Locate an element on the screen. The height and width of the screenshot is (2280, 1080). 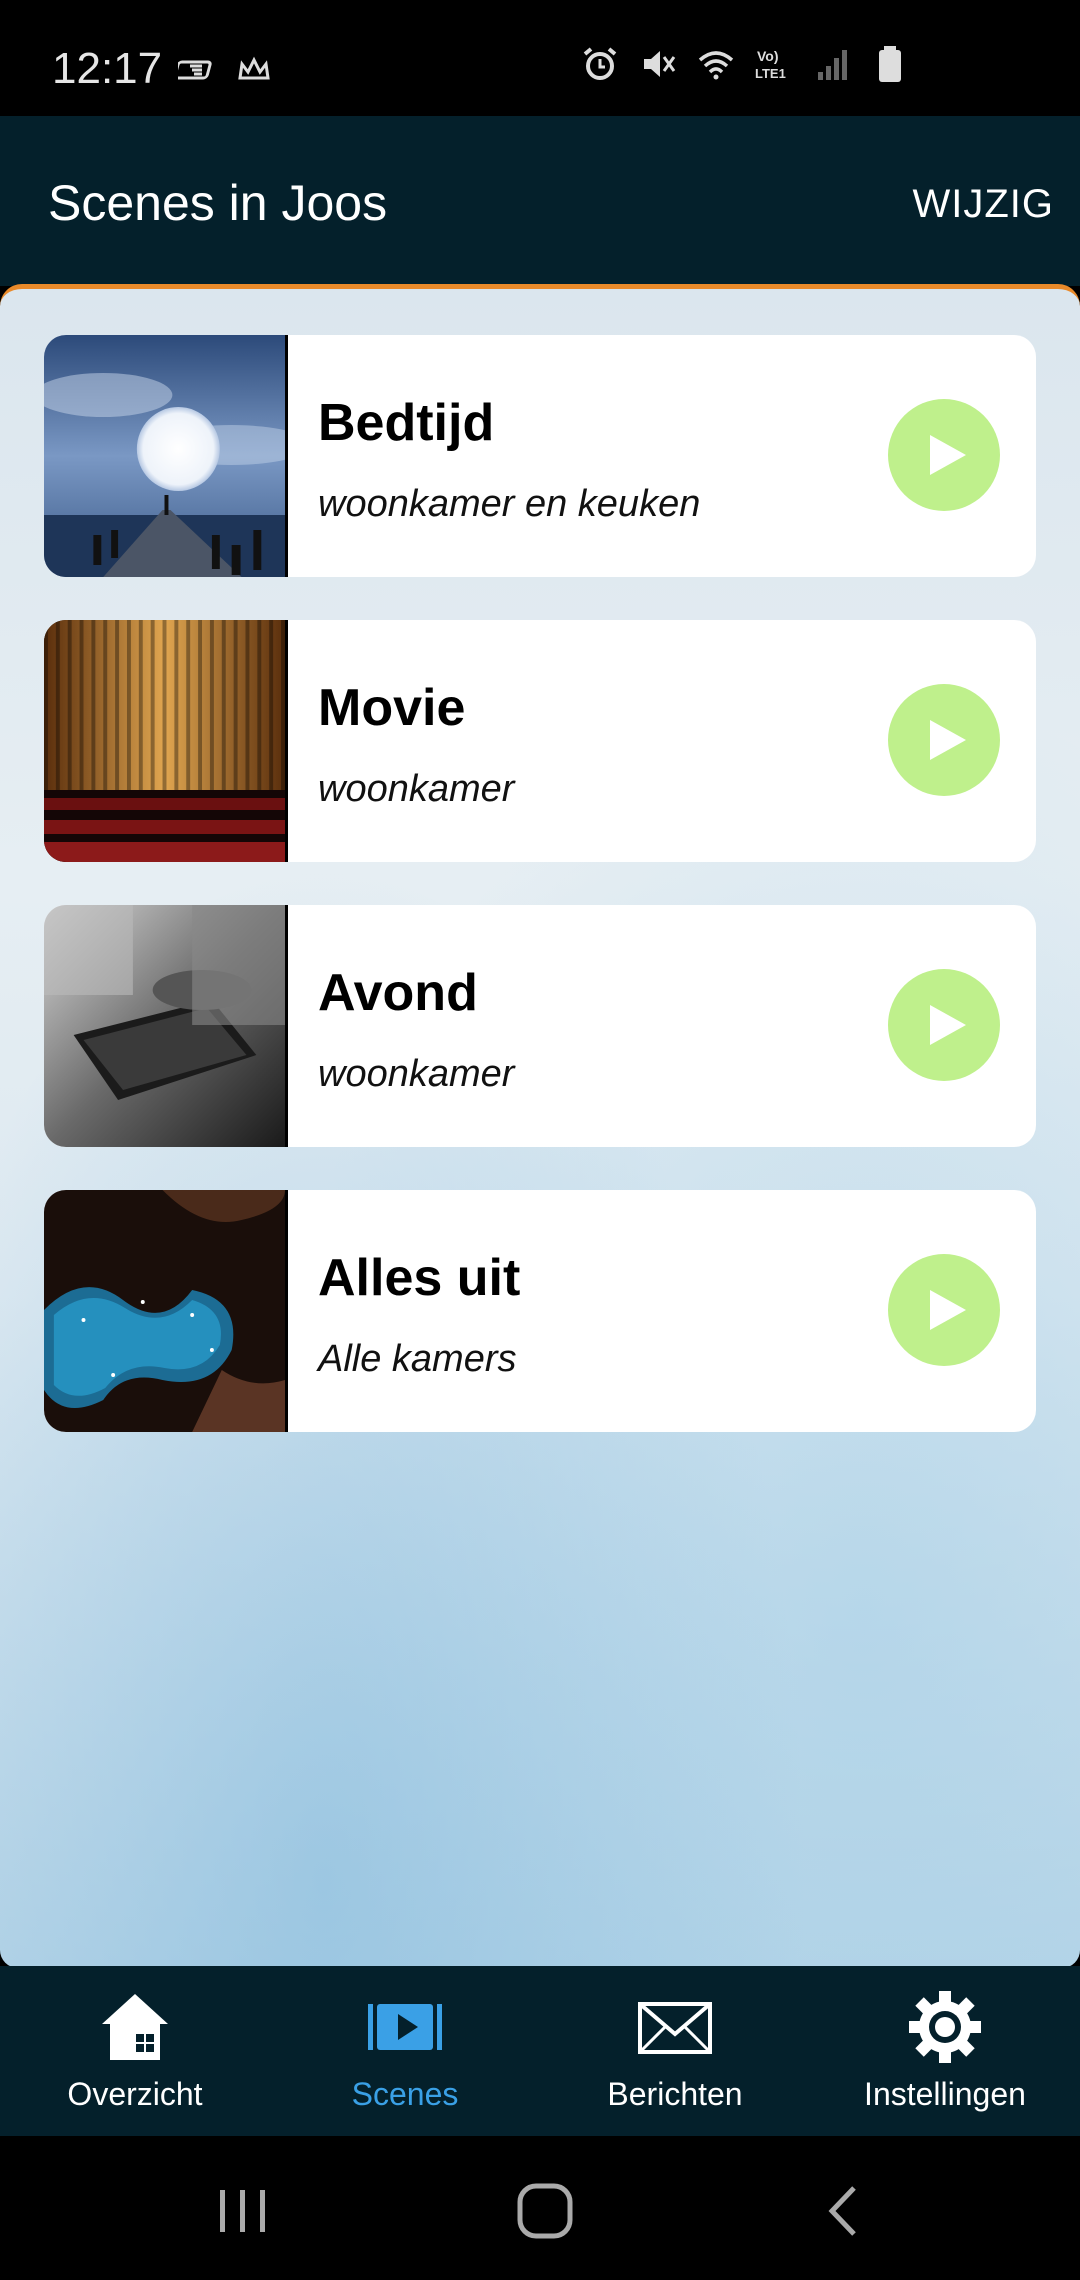
nav-overzicht: Overzicht is located at coordinates (135, 2051).